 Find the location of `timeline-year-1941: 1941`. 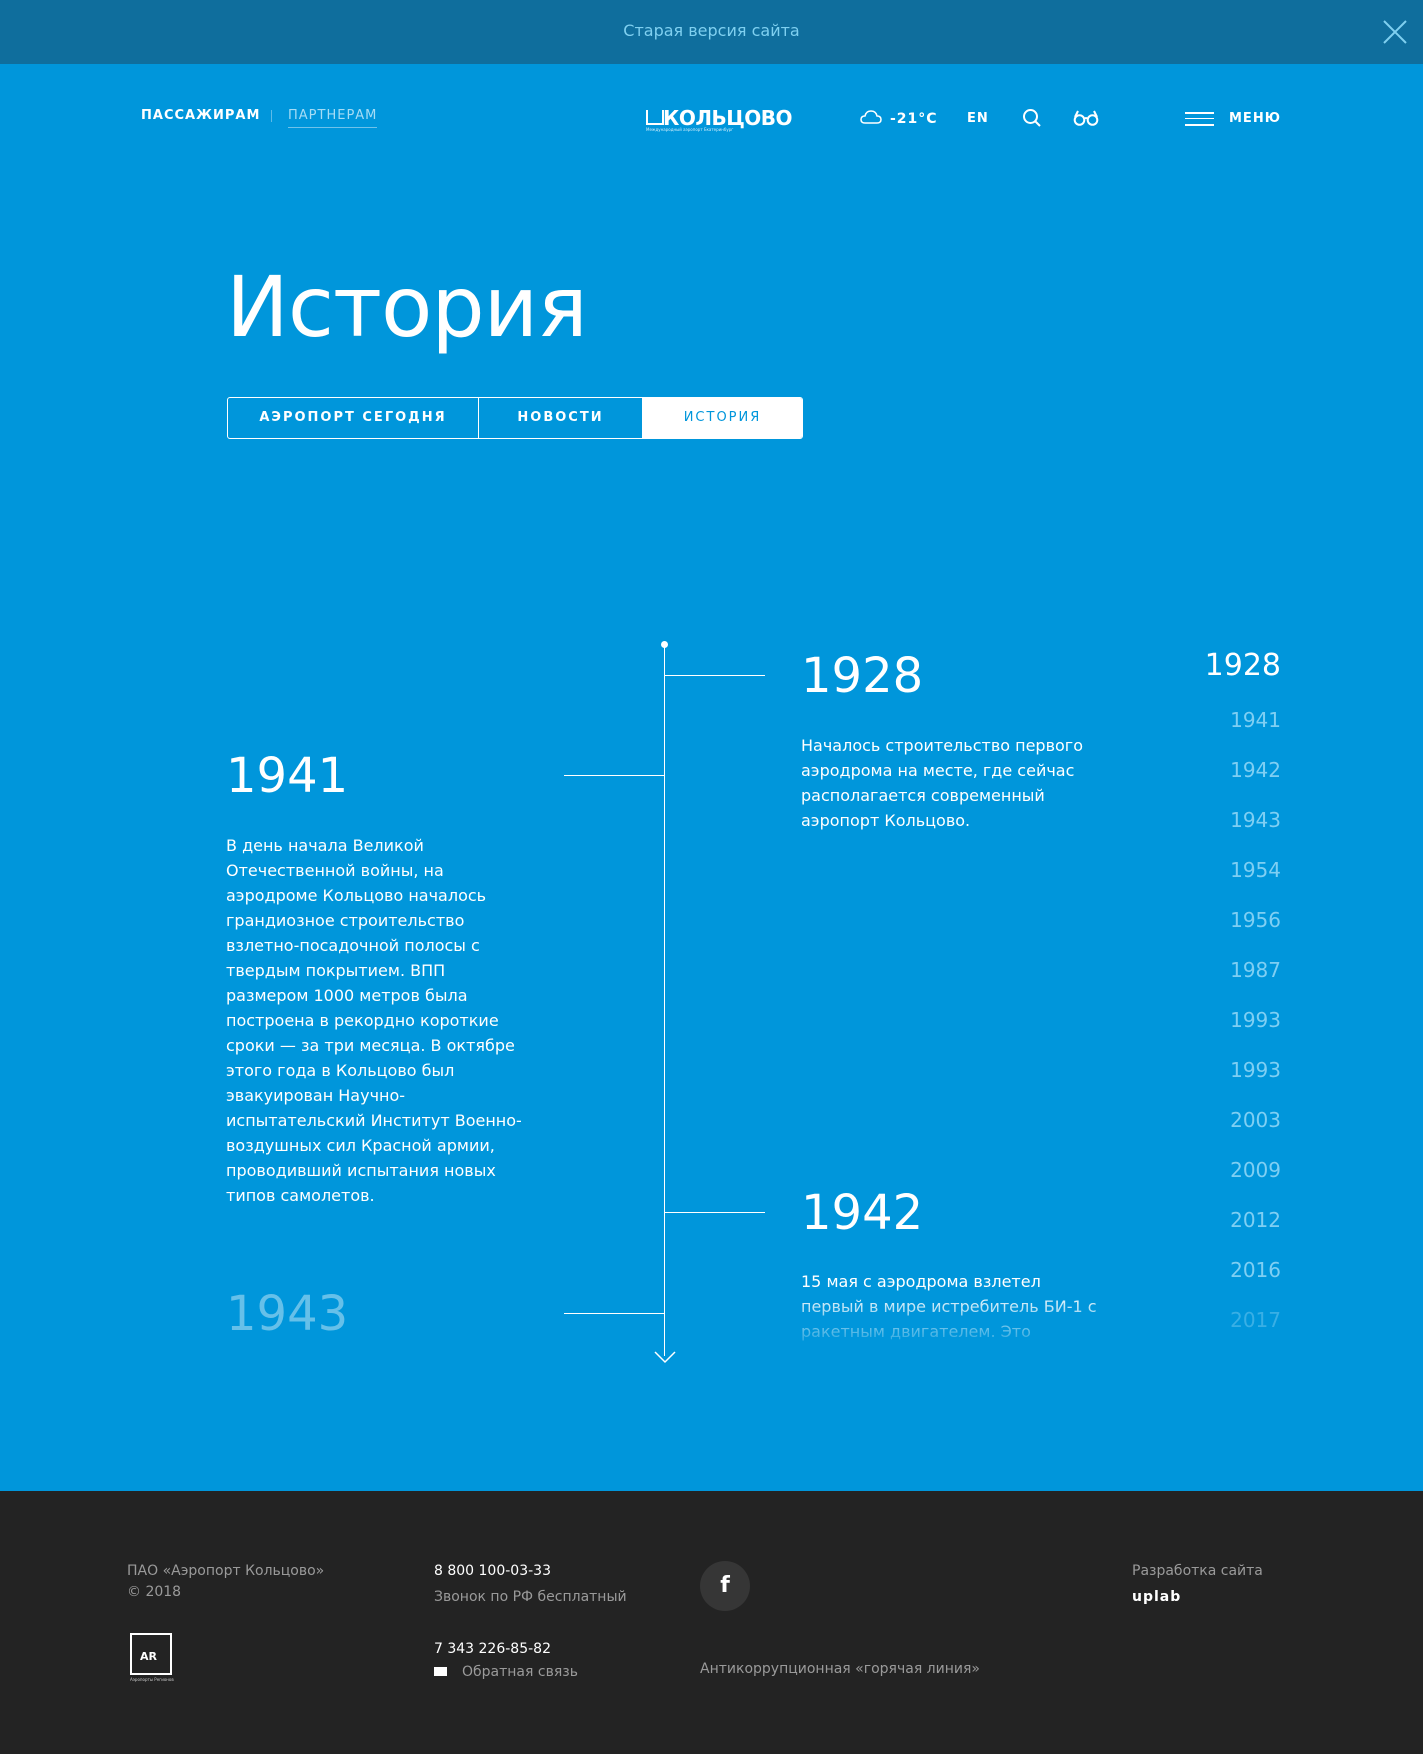

timeline-year-1941: 1941 is located at coordinates (287, 776).